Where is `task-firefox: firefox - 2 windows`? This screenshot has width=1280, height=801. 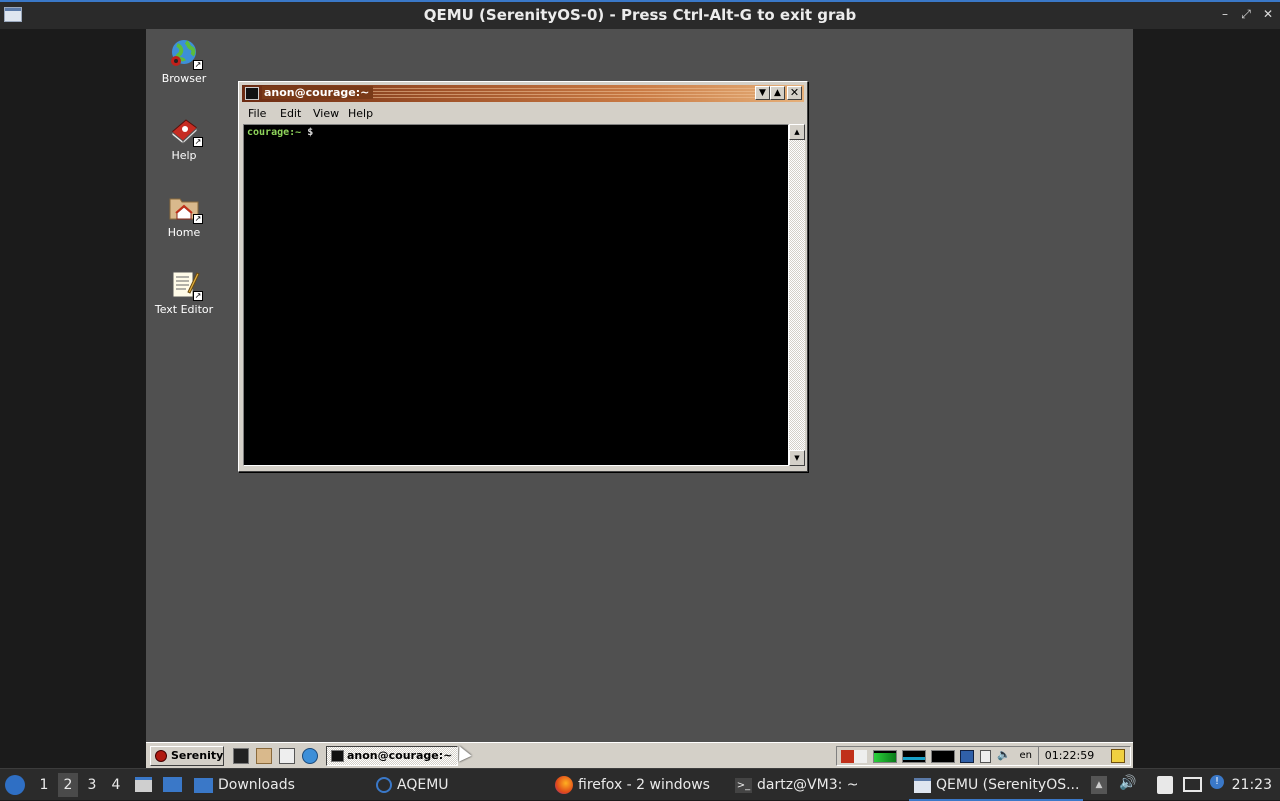
task-firefox: firefox - 2 windows is located at coordinates (632, 785).